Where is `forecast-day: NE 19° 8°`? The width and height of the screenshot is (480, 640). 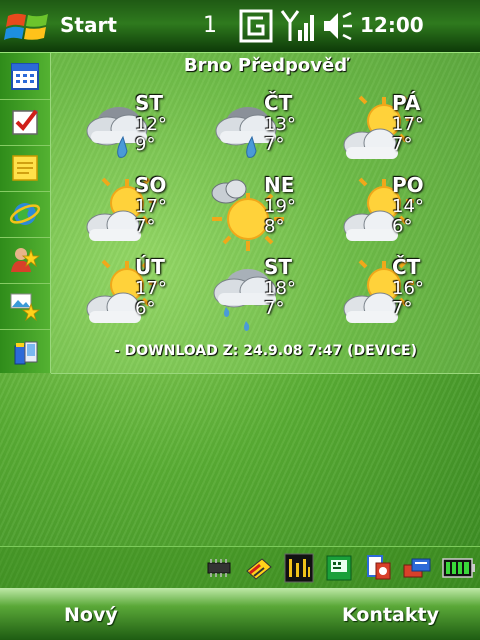
forecast-day: NE 19° 8° is located at coordinates (268, 215).